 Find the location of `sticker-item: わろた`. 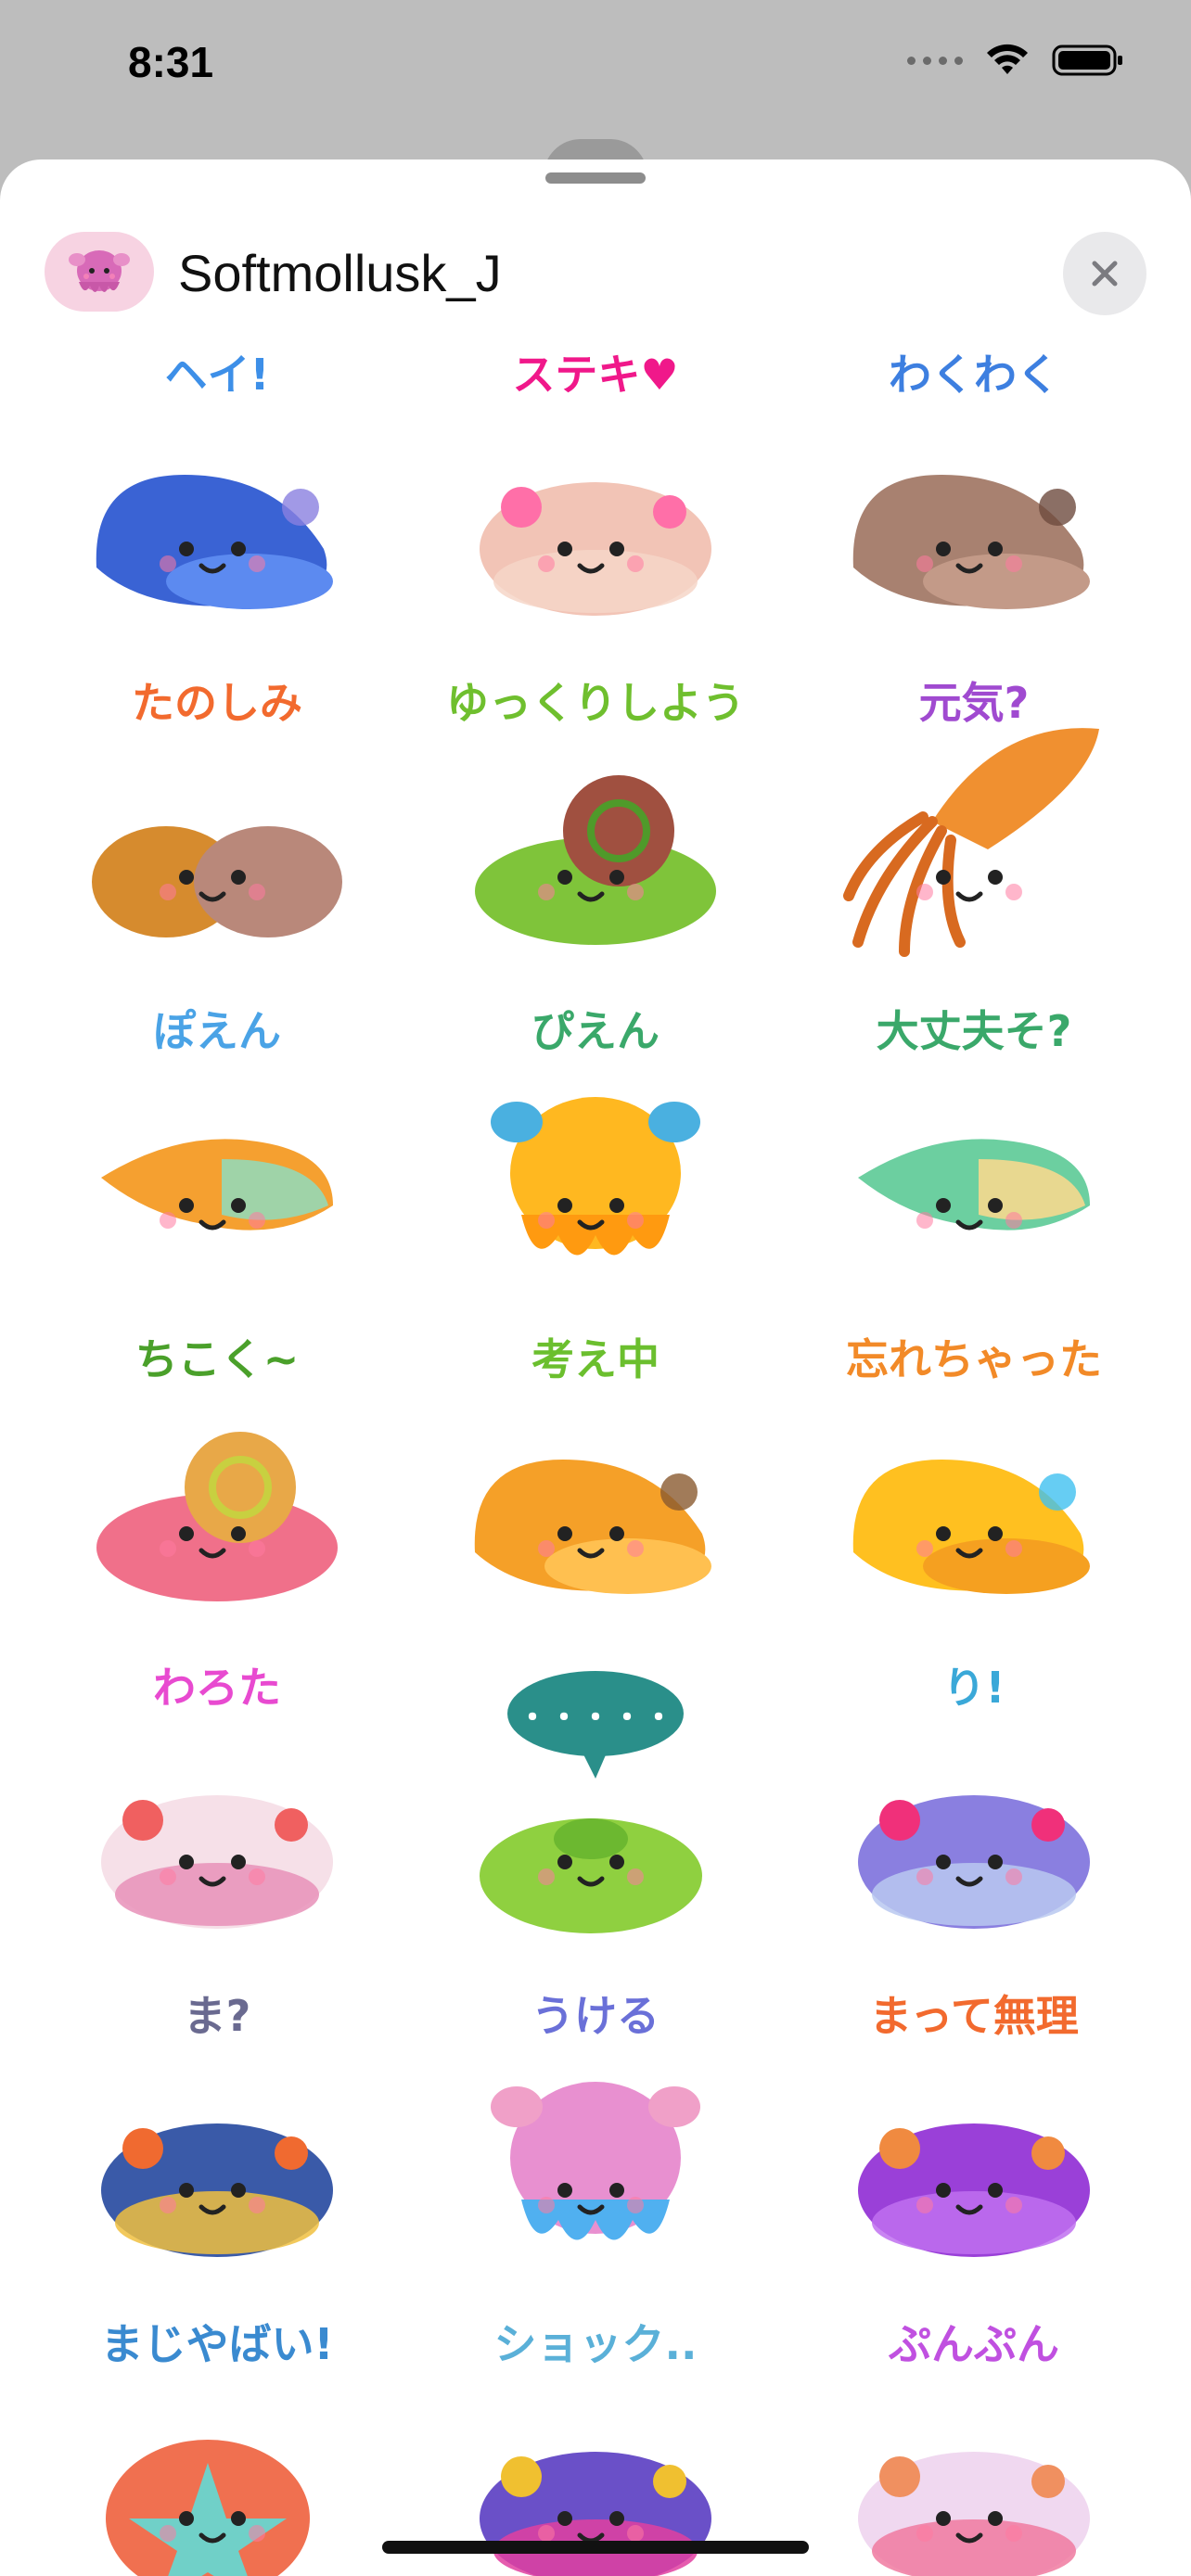

sticker-item: わろた is located at coordinates (217, 1813).